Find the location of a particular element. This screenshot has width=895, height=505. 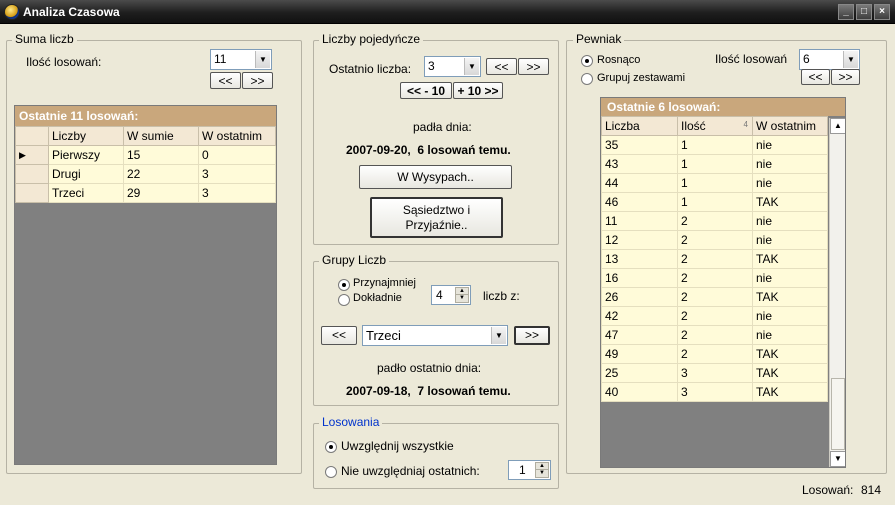

table-cell: 22 is located at coordinates (161, 174).